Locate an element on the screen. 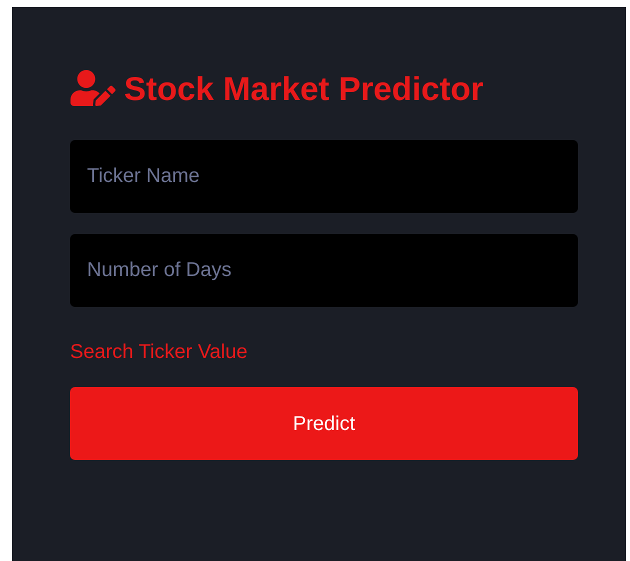 This screenshot has width=630, height=561. predict-button: Predict is located at coordinates (324, 423).